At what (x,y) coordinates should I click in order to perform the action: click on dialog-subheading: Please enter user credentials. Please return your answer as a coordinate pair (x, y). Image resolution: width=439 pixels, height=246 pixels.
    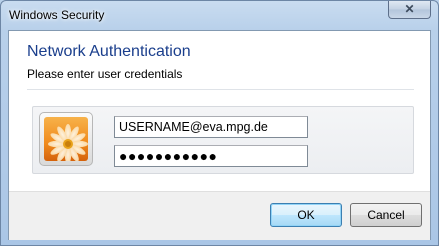
    Looking at the image, I should click on (105, 74).